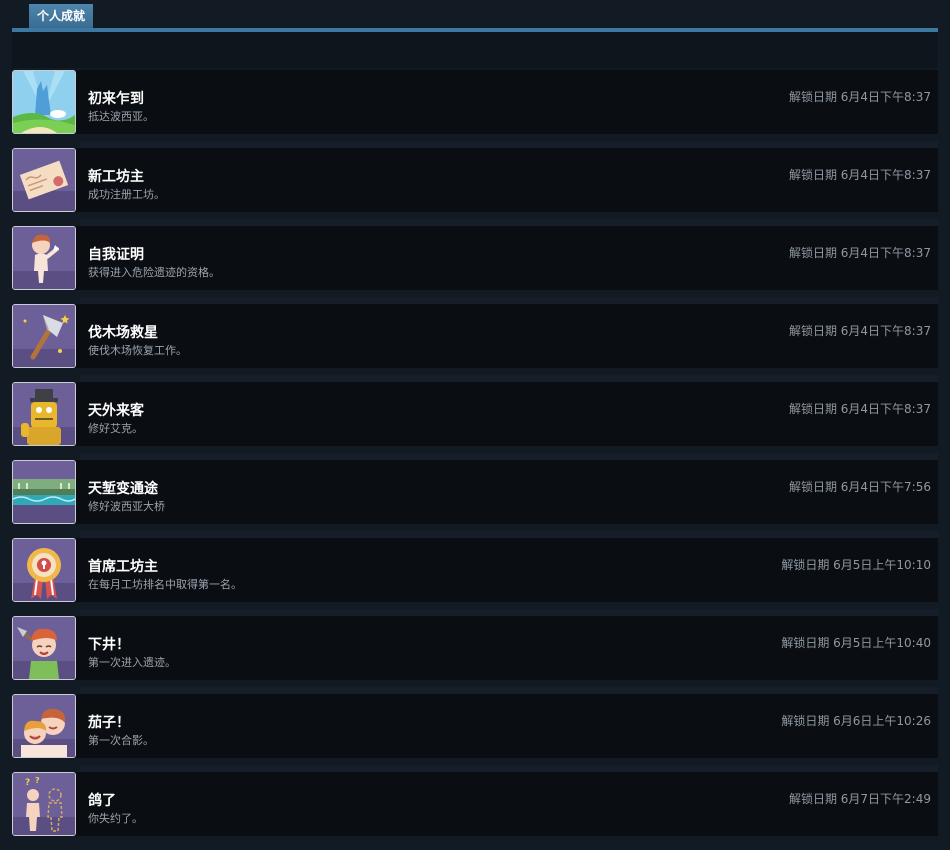 The image size is (950, 850). What do you see at coordinates (44, 336) in the screenshot?
I see `axe-icon` at bounding box center [44, 336].